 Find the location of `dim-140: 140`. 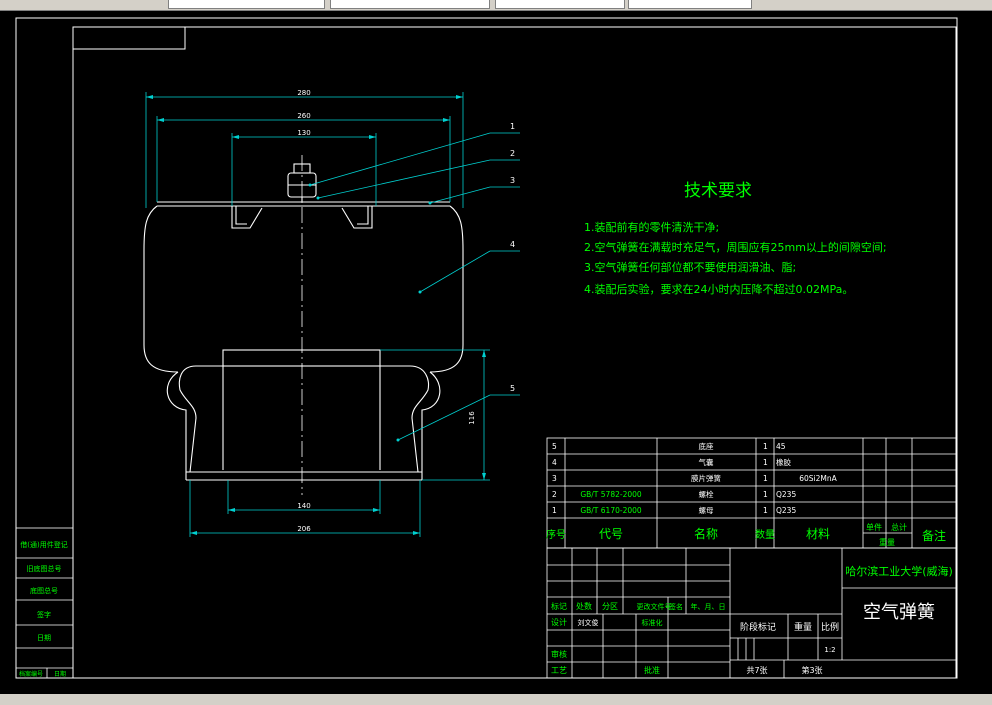

dim-140: 140 is located at coordinates (303, 506).